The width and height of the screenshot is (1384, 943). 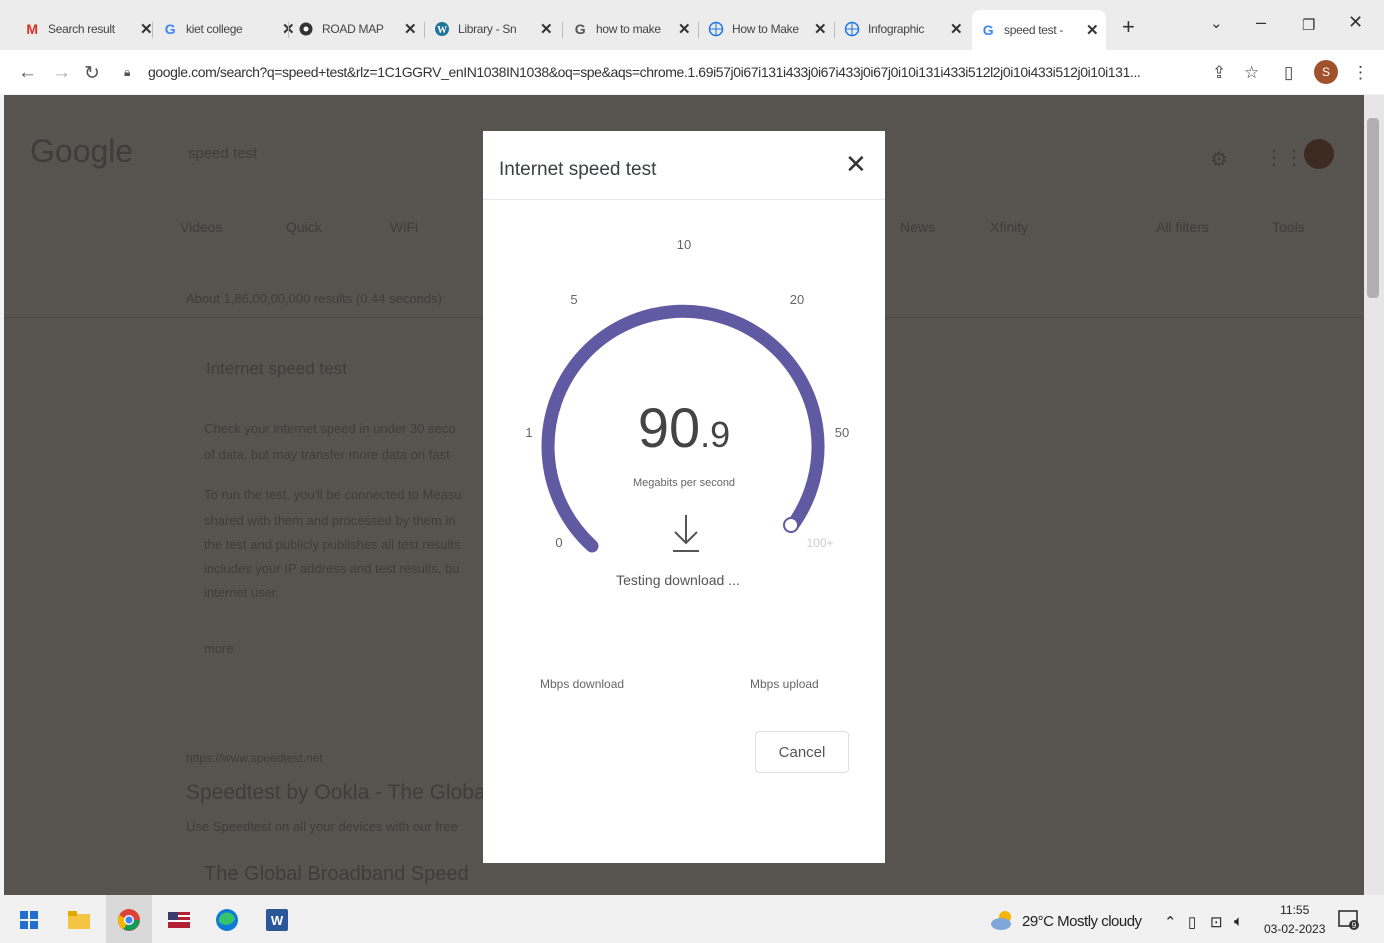 What do you see at coordinates (254, 758) in the screenshot?
I see `result-url: https://www.speedtest.net` at bounding box center [254, 758].